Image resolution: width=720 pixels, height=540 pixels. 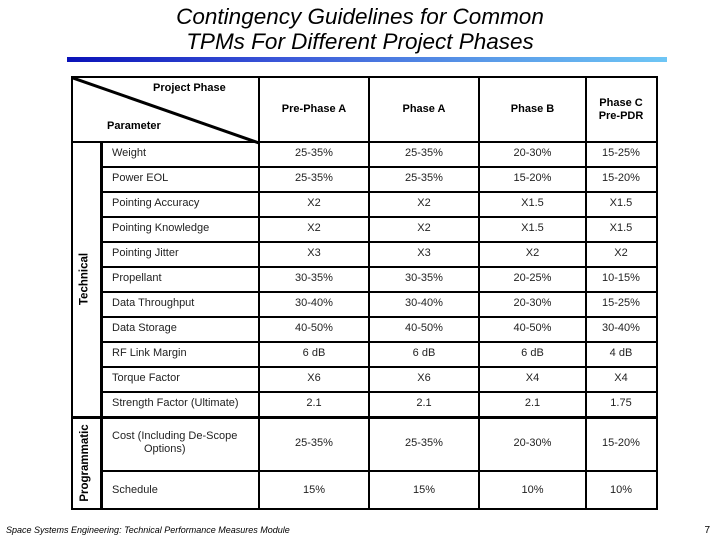 What do you see at coordinates (621, 115) in the screenshot?
I see `column-header-line-2: Pre-PDR` at bounding box center [621, 115].